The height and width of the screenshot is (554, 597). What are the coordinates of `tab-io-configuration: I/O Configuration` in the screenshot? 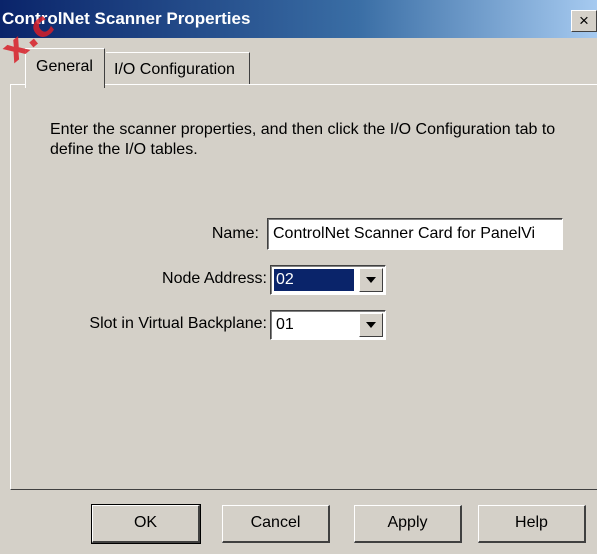 It's located at (178, 68).